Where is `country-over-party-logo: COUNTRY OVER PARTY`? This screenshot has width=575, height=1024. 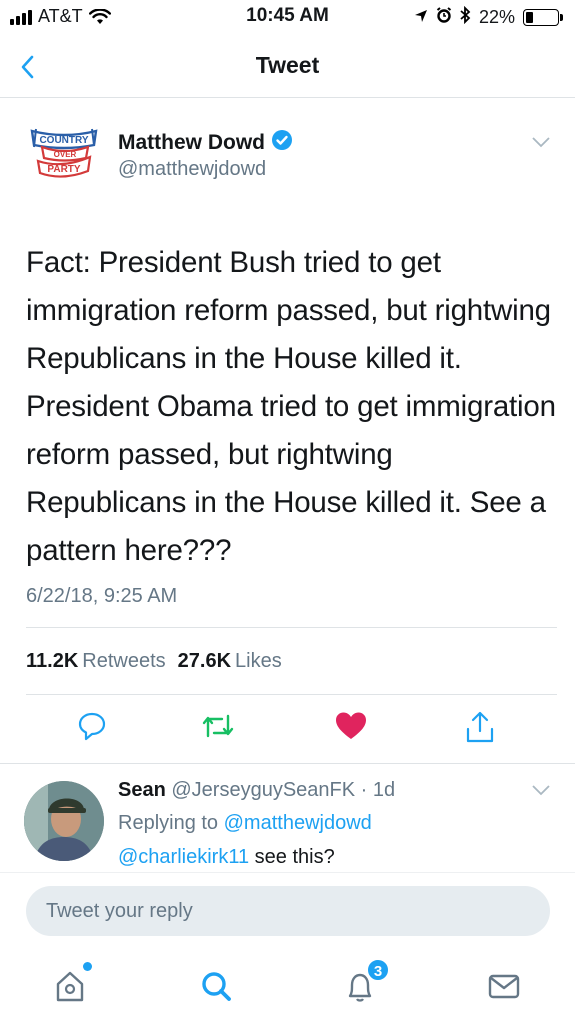
country-over-party-logo: COUNTRY OVER PARTY is located at coordinates (64, 153).